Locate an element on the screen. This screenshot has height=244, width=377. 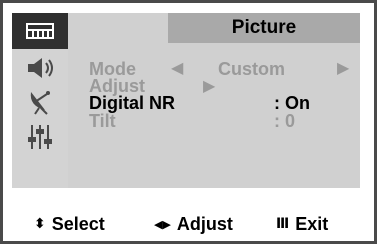
input-icon is located at coordinates (40, 31).